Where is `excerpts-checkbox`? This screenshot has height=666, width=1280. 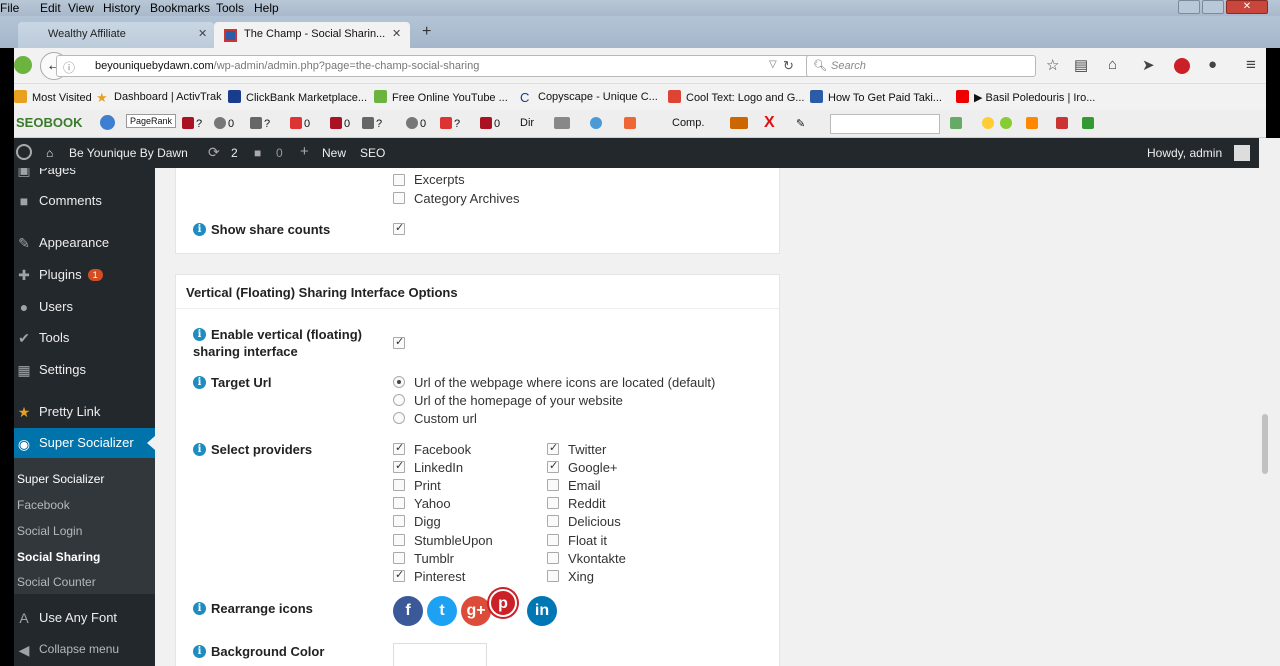
excerpts-checkbox is located at coordinates (399, 180).